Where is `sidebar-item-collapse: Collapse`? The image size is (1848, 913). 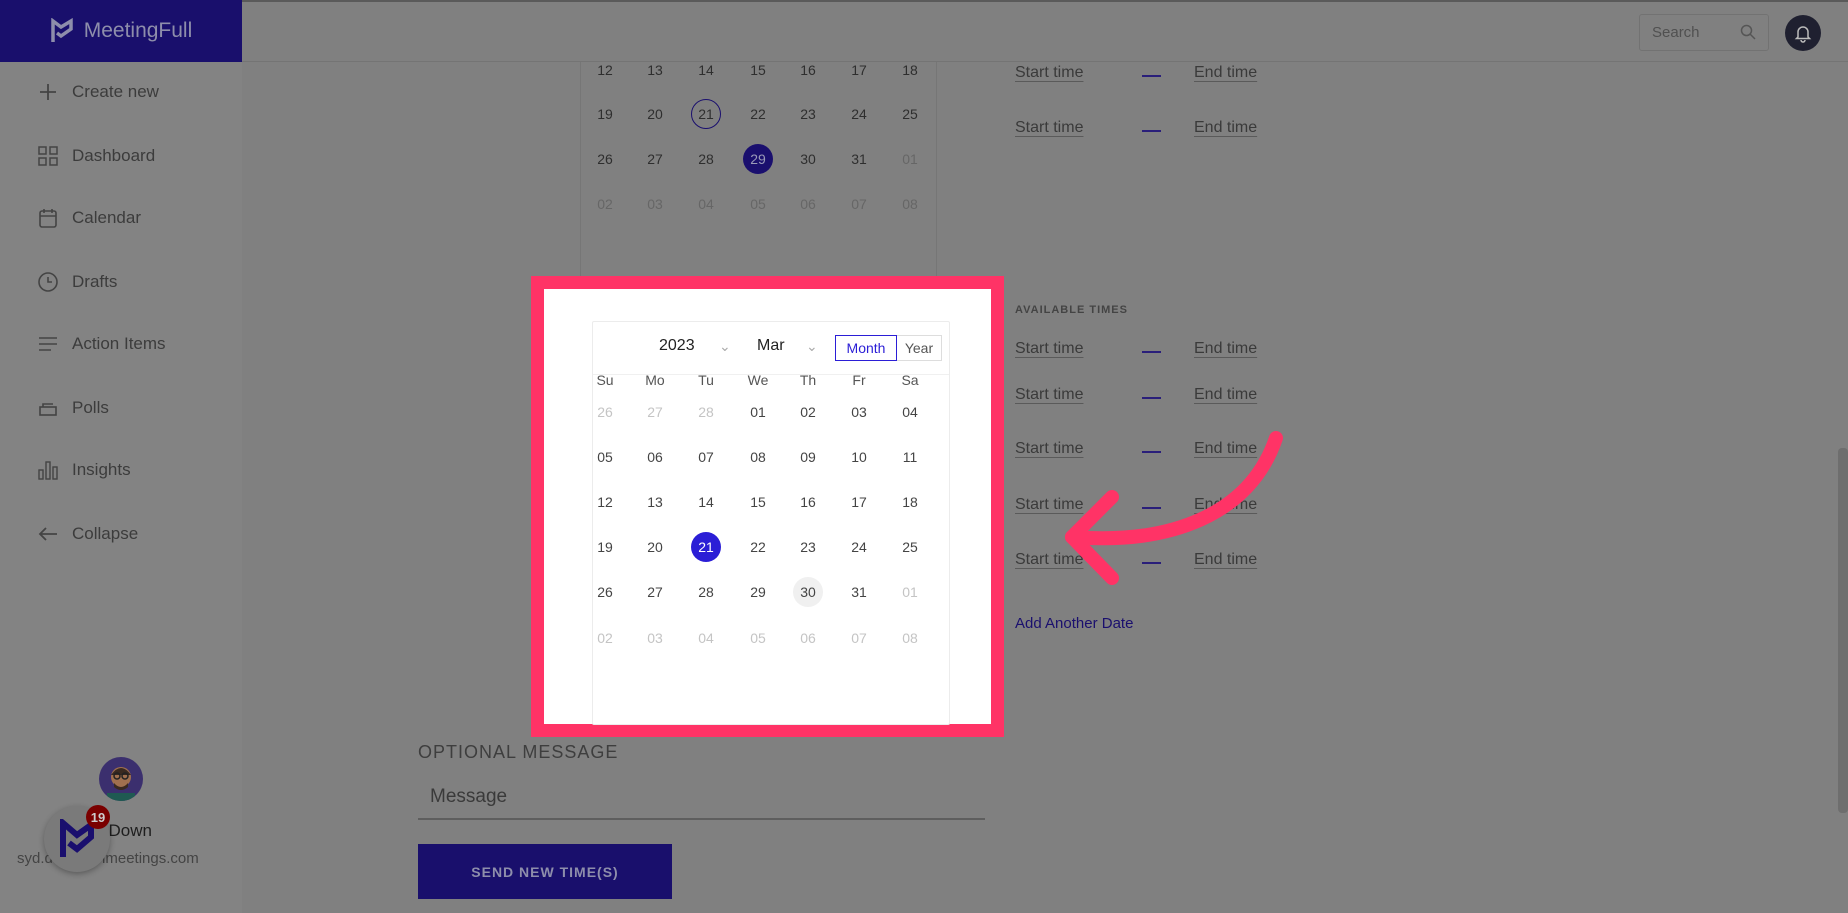
sidebar-item-collapse: Collapse is located at coordinates (87, 534).